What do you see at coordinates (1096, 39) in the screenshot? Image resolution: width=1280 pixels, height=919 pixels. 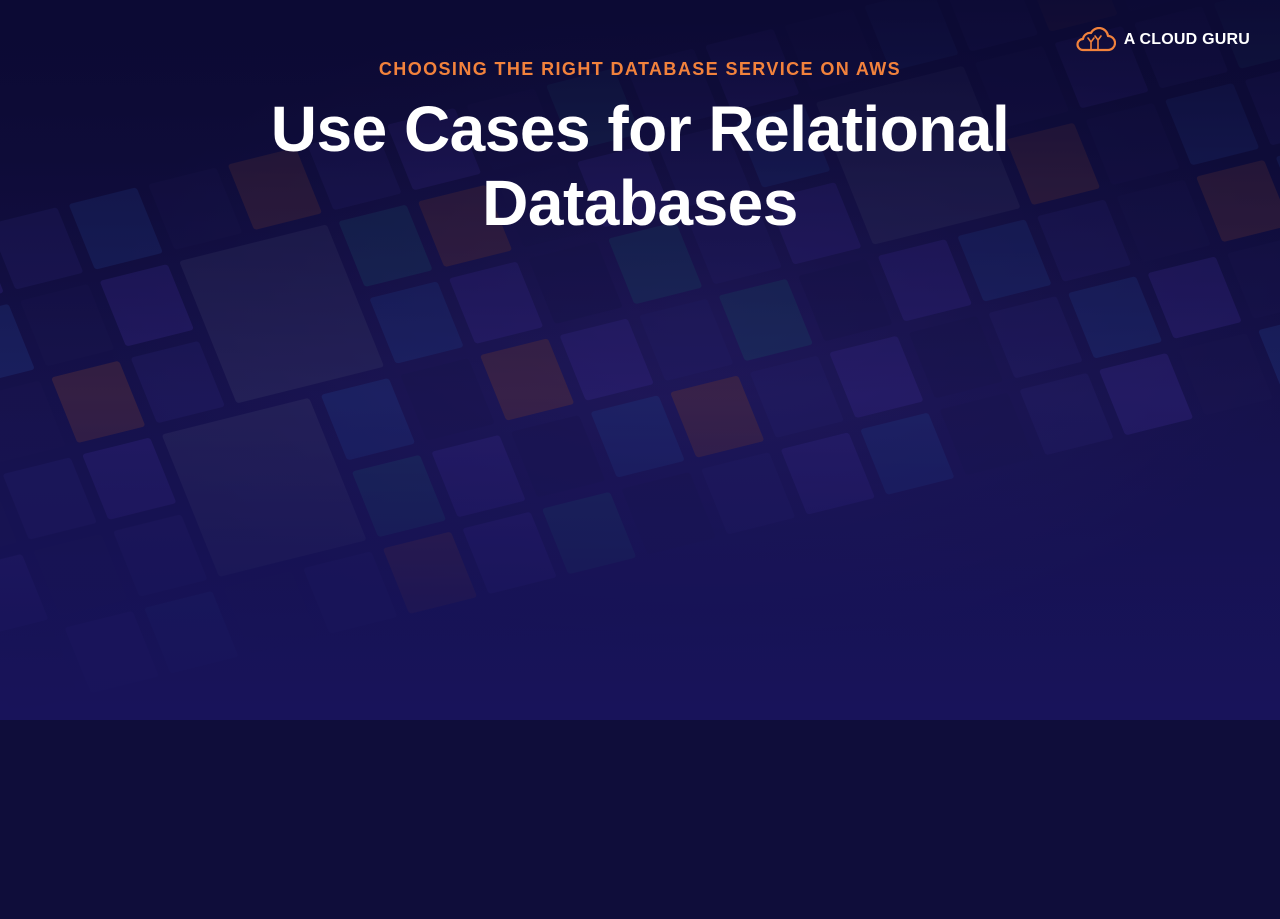 I see `cloud-logo-icon` at bounding box center [1096, 39].